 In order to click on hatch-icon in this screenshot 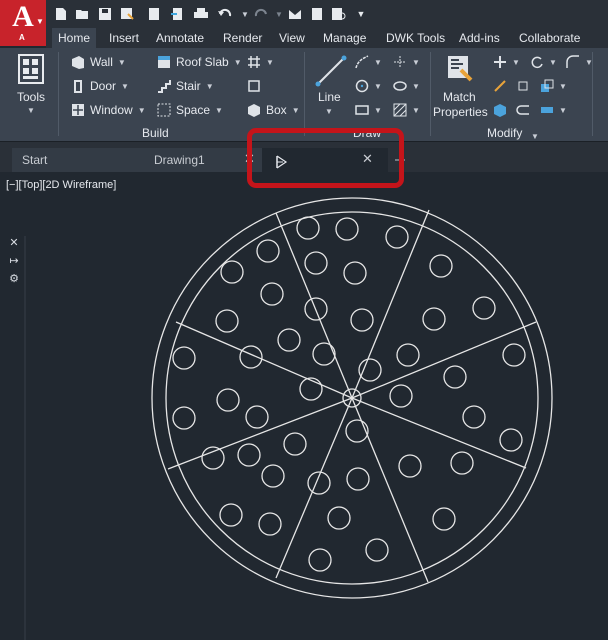, I will do `click(400, 110)`.